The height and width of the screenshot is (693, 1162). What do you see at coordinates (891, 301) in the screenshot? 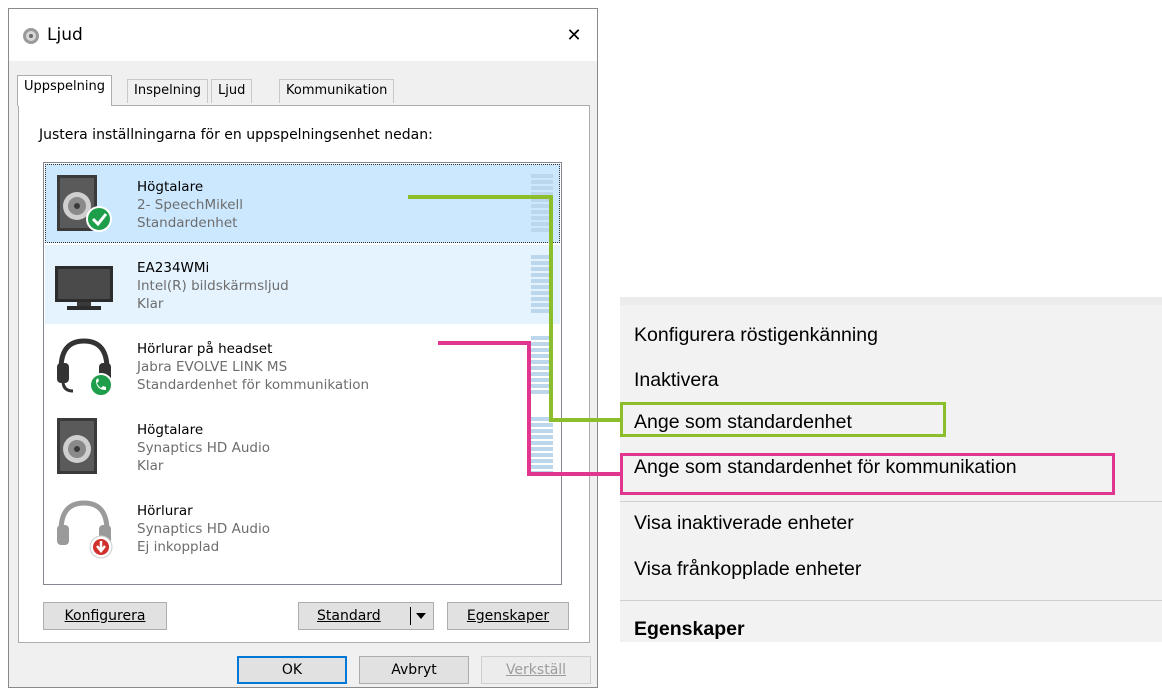
I see `menu-top-edge` at bounding box center [891, 301].